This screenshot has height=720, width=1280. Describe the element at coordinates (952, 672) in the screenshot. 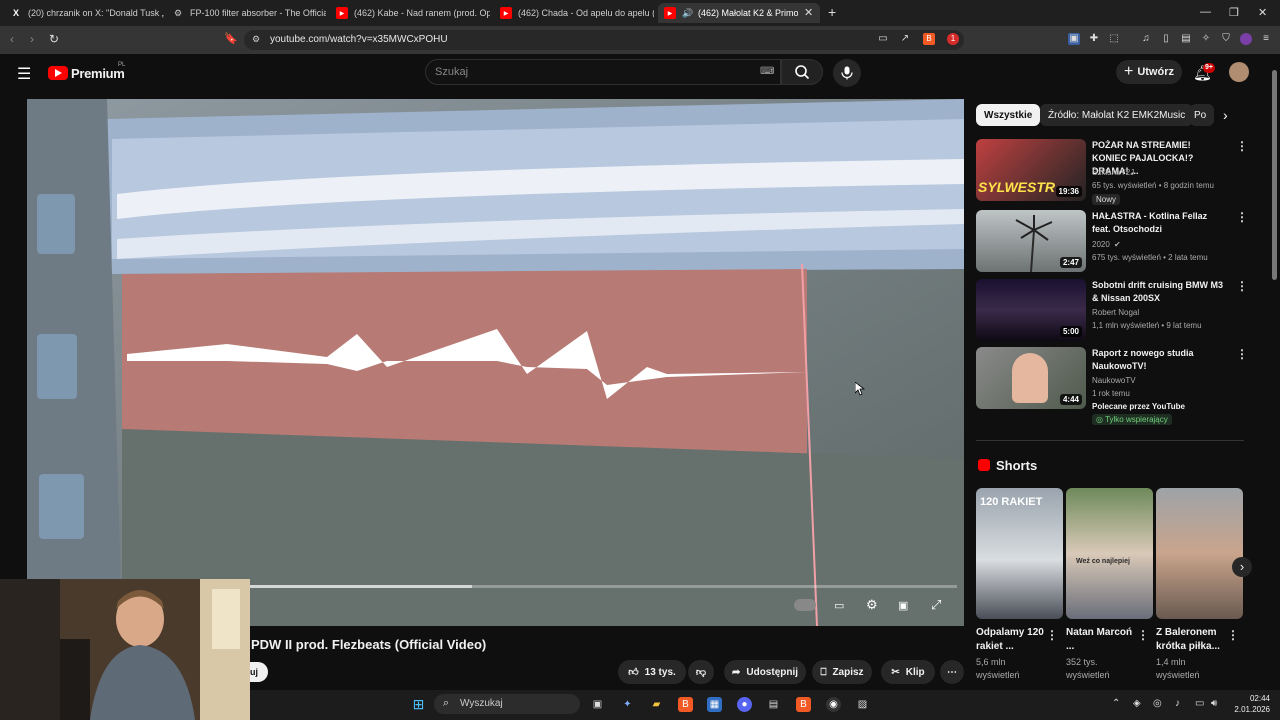

I see `more-actions-button: ⋯` at that location.